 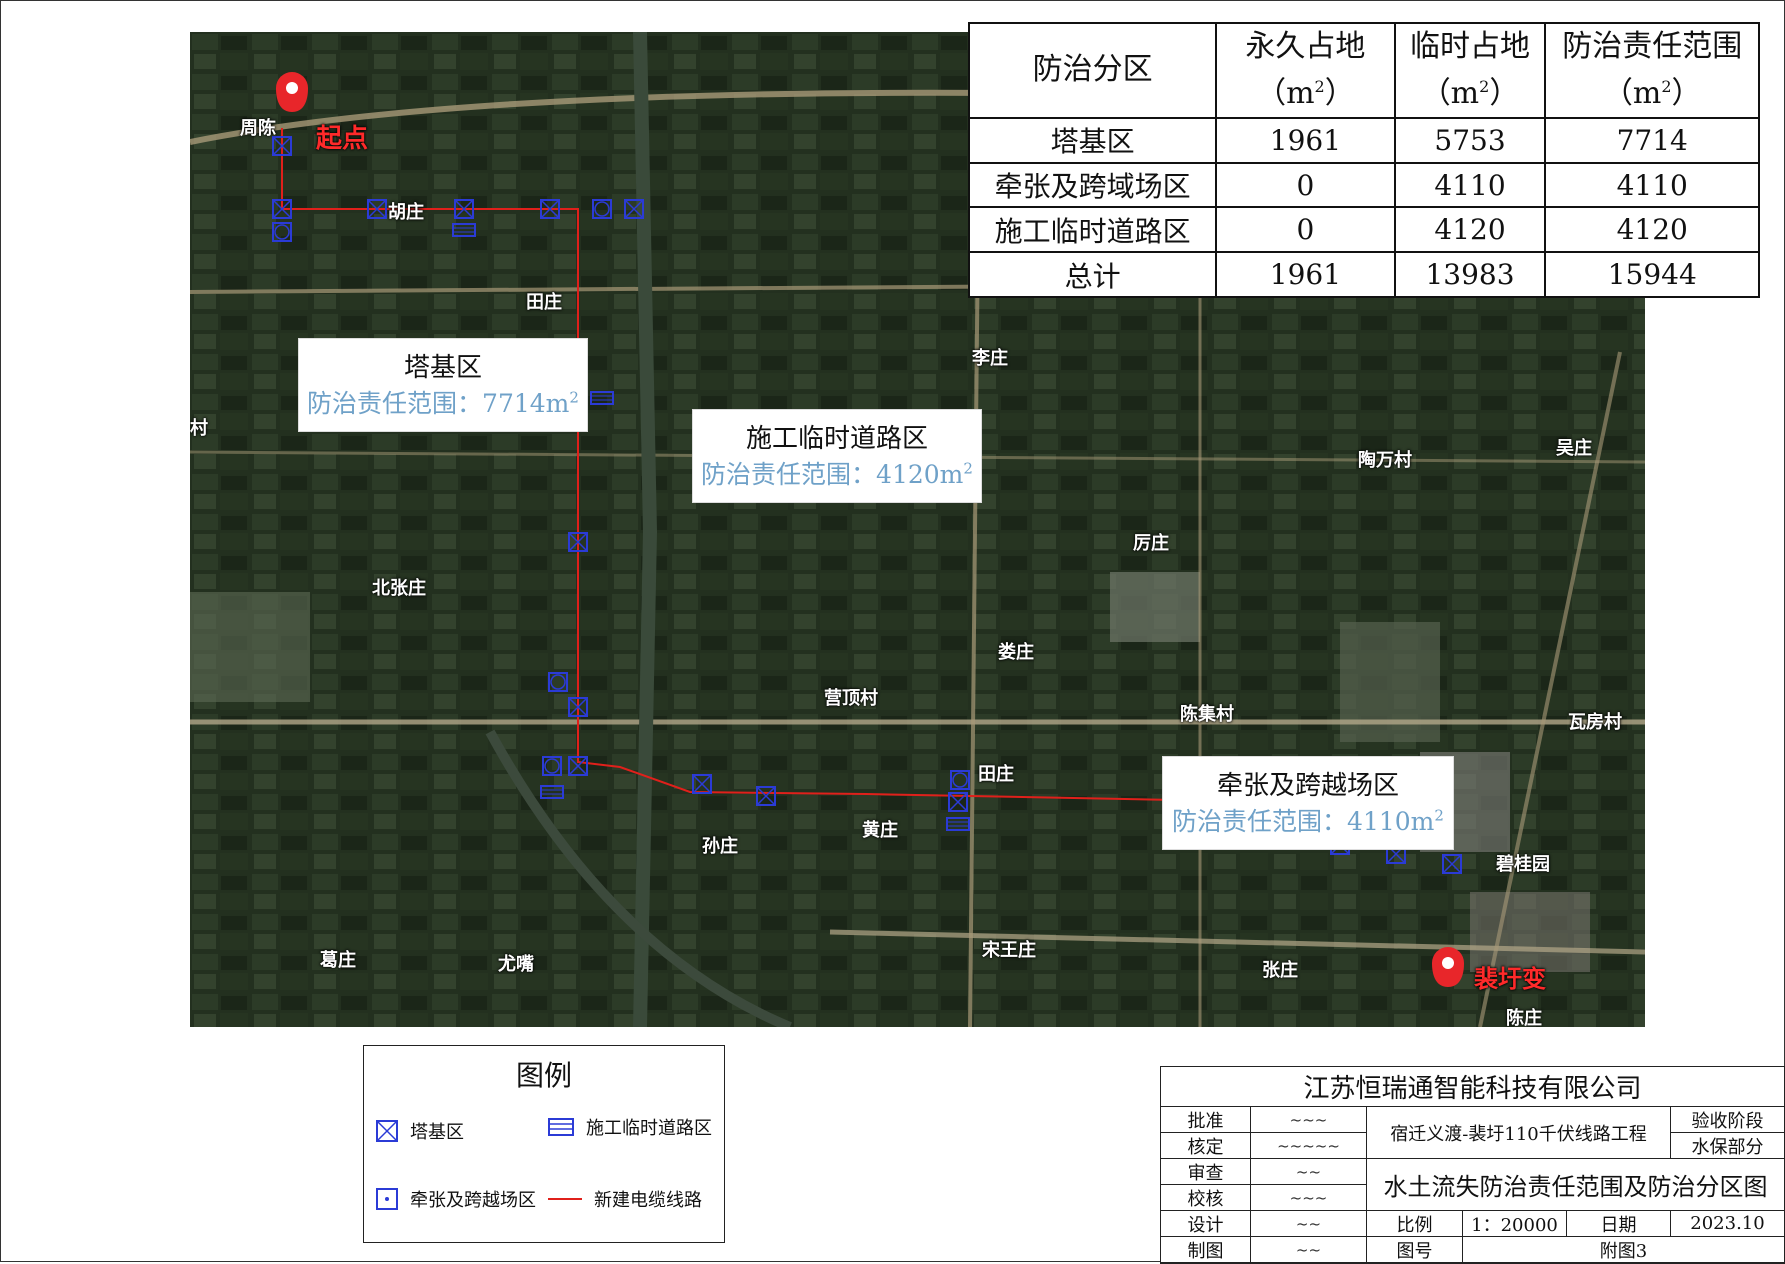 What do you see at coordinates (1448, 967) in the screenshot?
I see `end-pin-icon` at bounding box center [1448, 967].